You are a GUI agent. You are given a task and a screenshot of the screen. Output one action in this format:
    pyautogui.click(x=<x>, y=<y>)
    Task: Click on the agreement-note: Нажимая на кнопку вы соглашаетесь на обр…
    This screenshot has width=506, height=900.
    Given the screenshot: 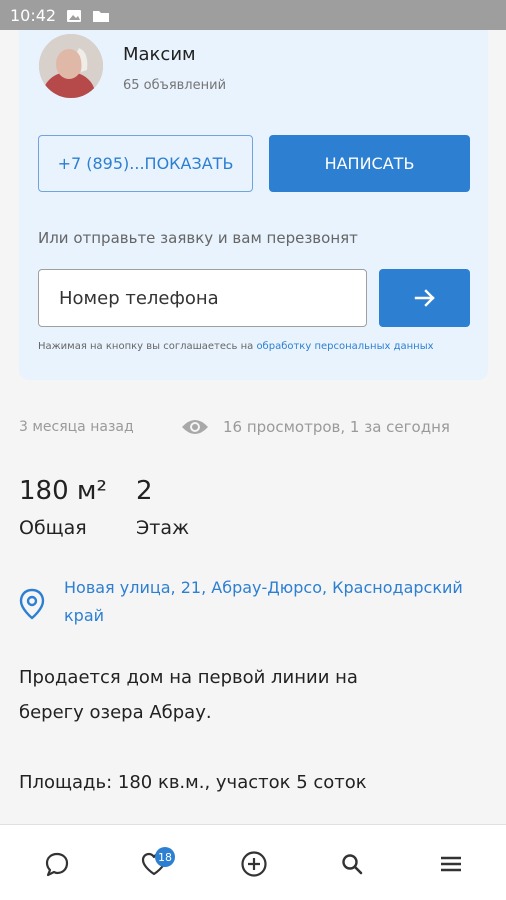 What is the action you would take?
    pyautogui.click(x=236, y=346)
    